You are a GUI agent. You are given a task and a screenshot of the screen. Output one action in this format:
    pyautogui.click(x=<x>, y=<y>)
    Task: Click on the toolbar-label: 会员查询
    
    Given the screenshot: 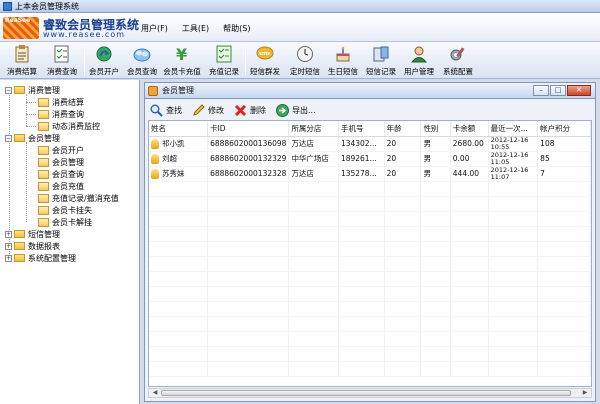 What is the action you would take?
    pyautogui.click(x=142, y=71)
    